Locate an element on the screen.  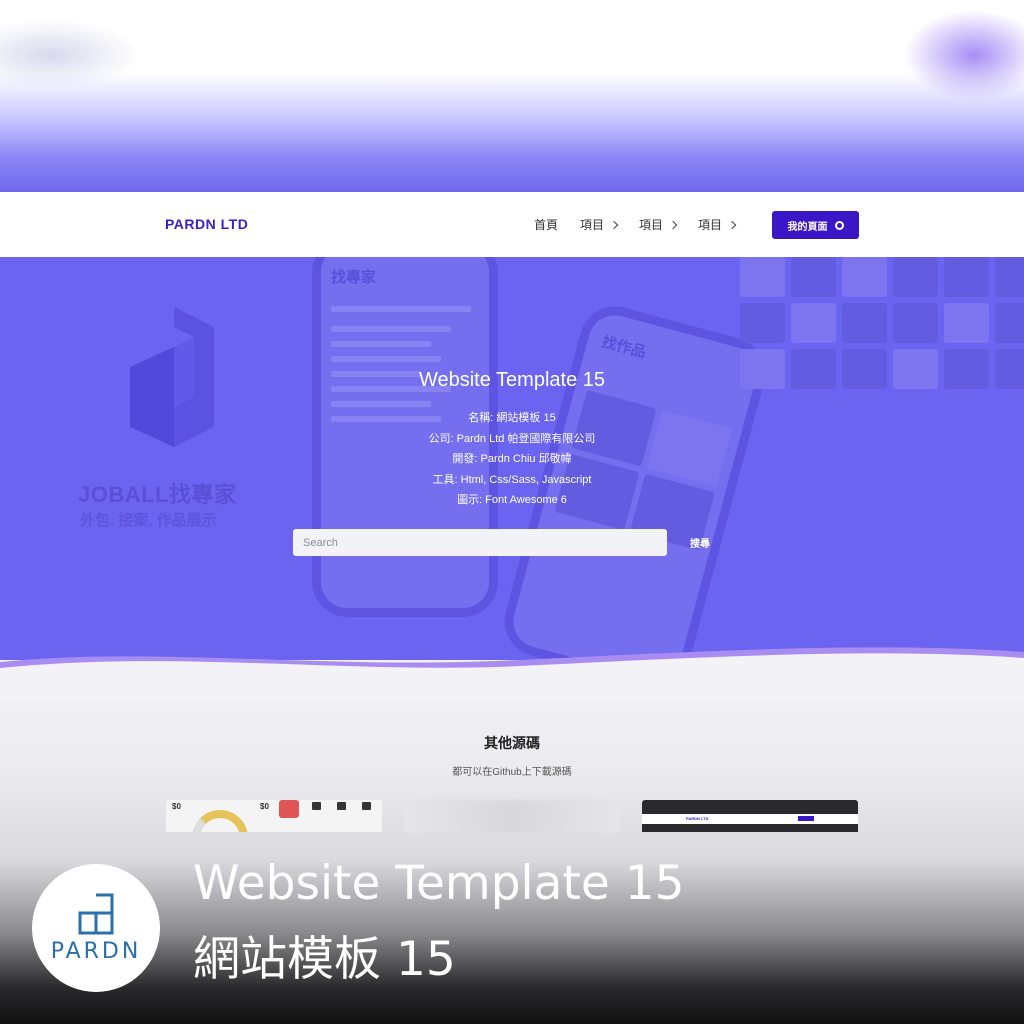
source-card-3: PARDN LTD is located at coordinates (750, 816).